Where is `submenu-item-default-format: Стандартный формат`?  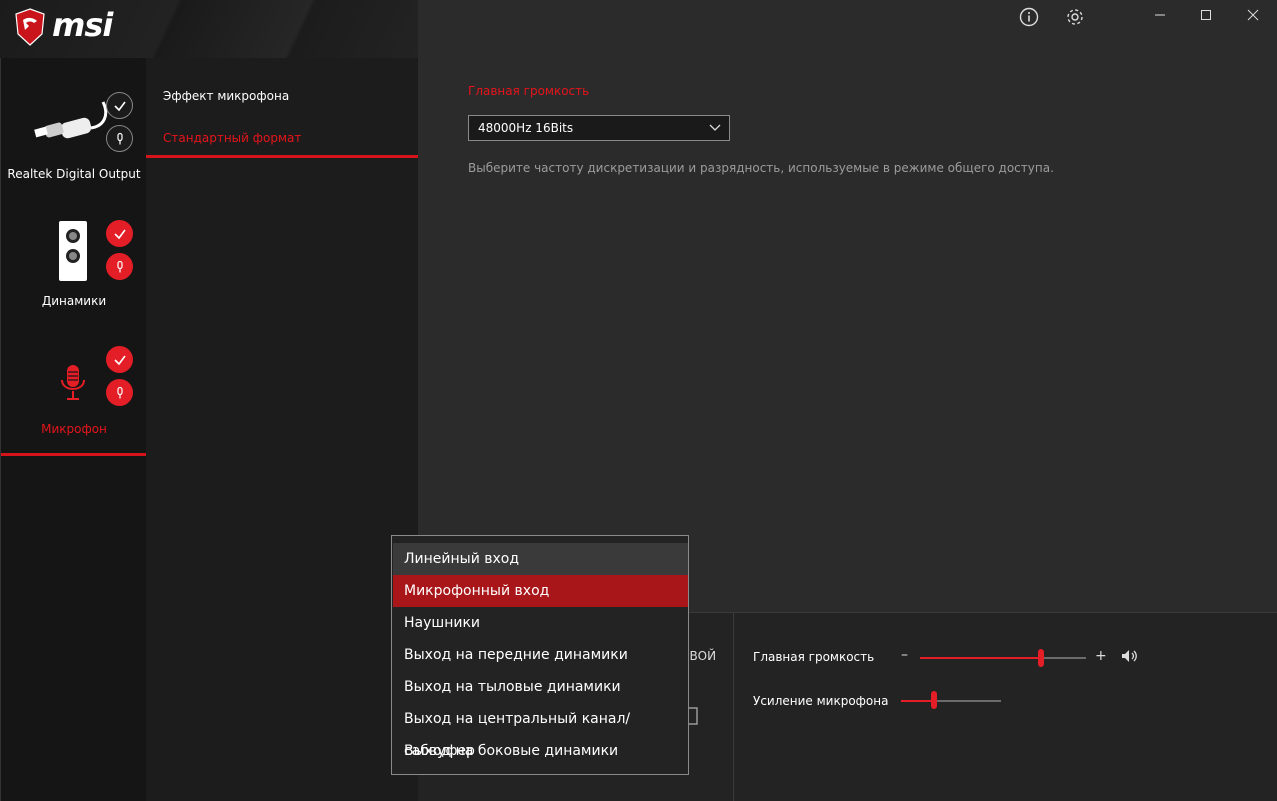 submenu-item-default-format: Стандартный формат is located at coordinates (282, 138).